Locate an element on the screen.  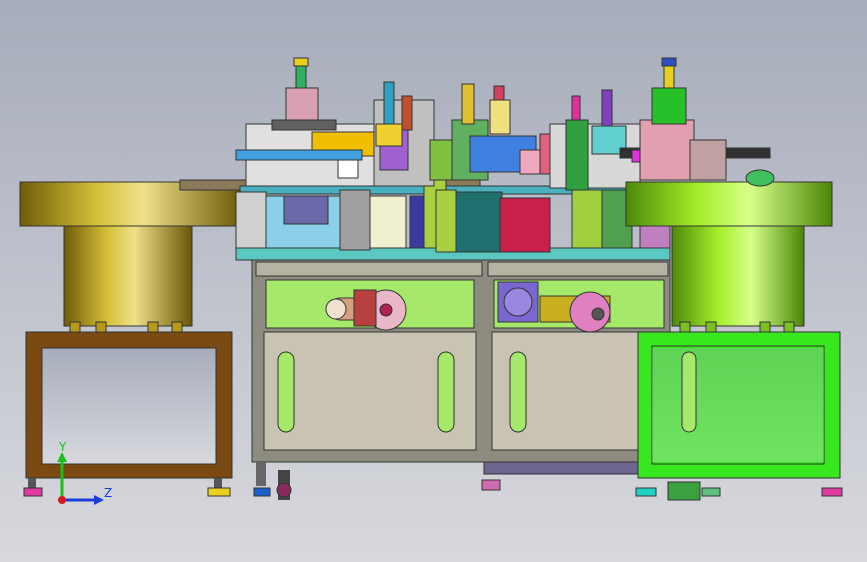
axis-y-label: Y is located at coordinates (63, 447).